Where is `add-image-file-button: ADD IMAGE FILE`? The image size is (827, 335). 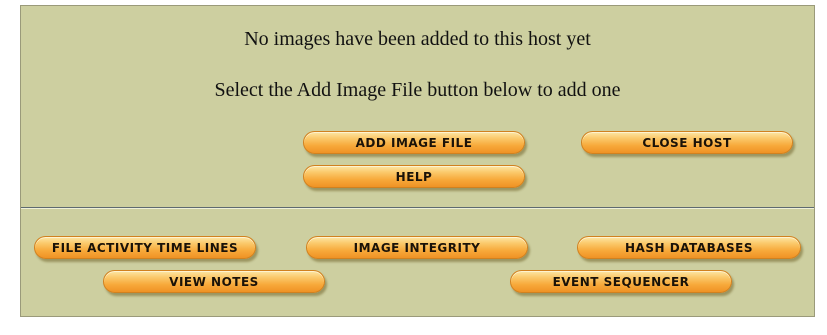 add-image-file-button: ADD IMAGE FILE is located at coordinates (414, 142).